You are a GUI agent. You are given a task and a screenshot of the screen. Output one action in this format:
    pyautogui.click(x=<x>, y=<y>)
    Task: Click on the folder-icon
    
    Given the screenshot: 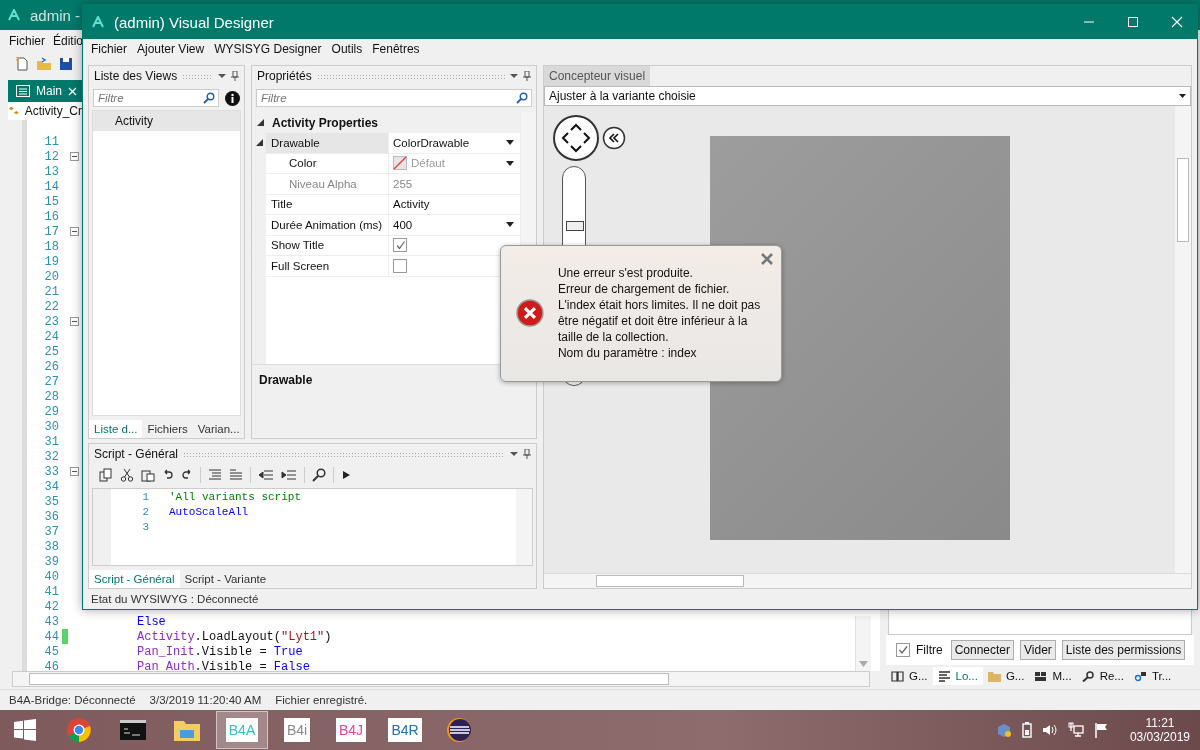 What is the action you would take?
    pyautogui.click(x=44, y=64)
    